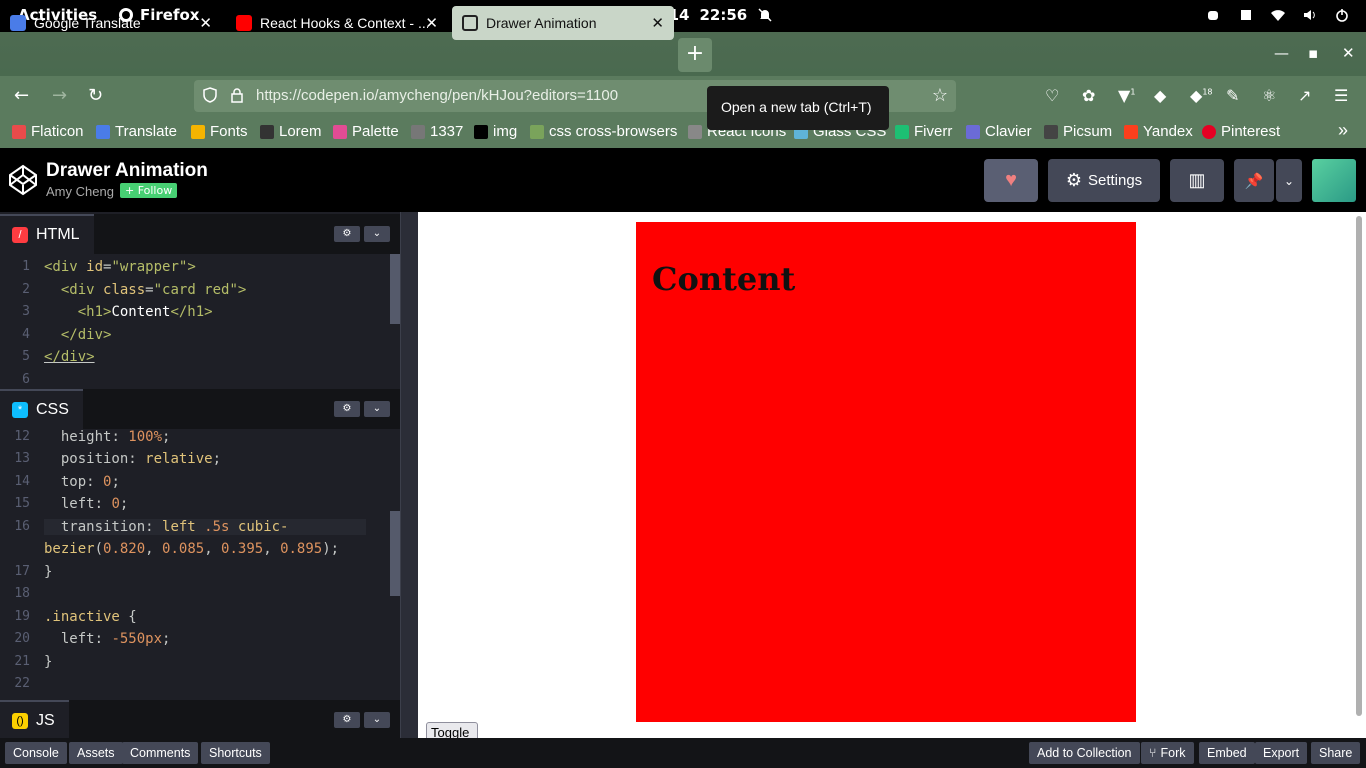 The height and width of the screenshot is (768, 1366). I want to click on lock-icon, so click(237, 95).